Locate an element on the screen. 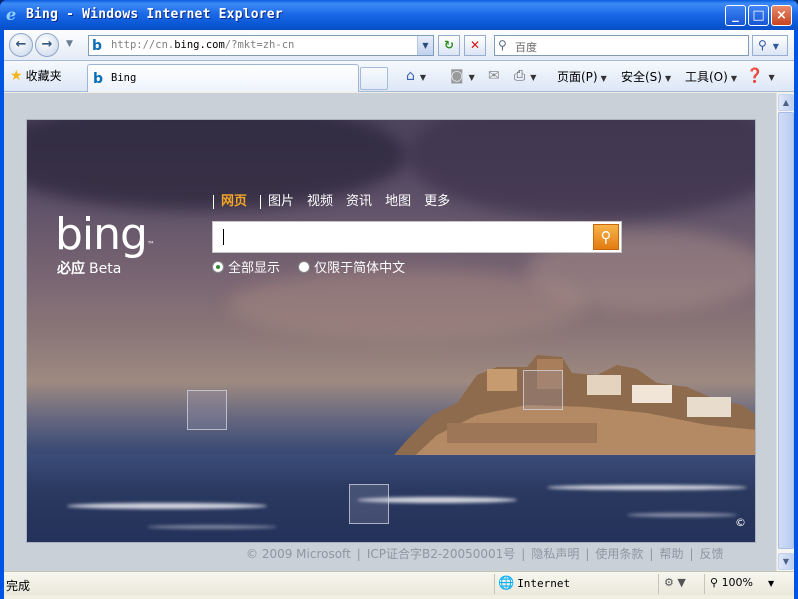 Image resolution: width=798 pixels, height=599 pixels. address-dropdown-button: ▼ is located at coordinates (425, 45).